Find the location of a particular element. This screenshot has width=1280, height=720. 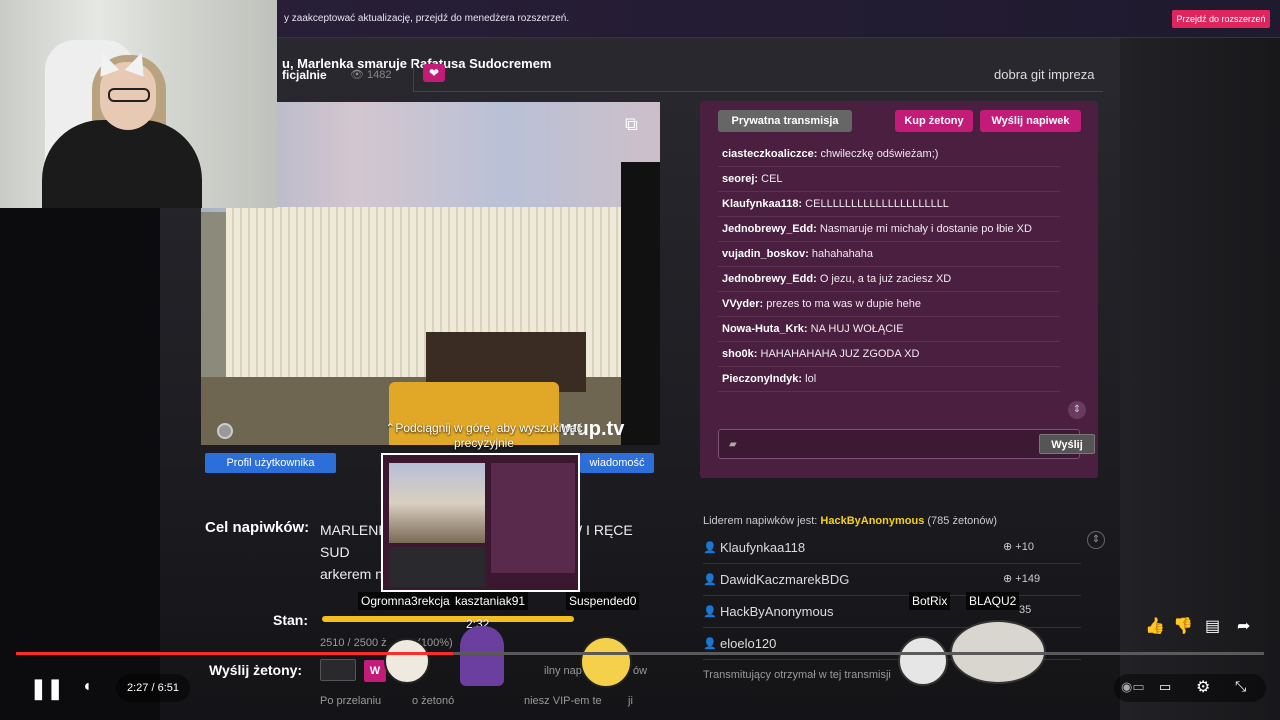

seek-preview-thumbnail is located at coordinates (480, 522).